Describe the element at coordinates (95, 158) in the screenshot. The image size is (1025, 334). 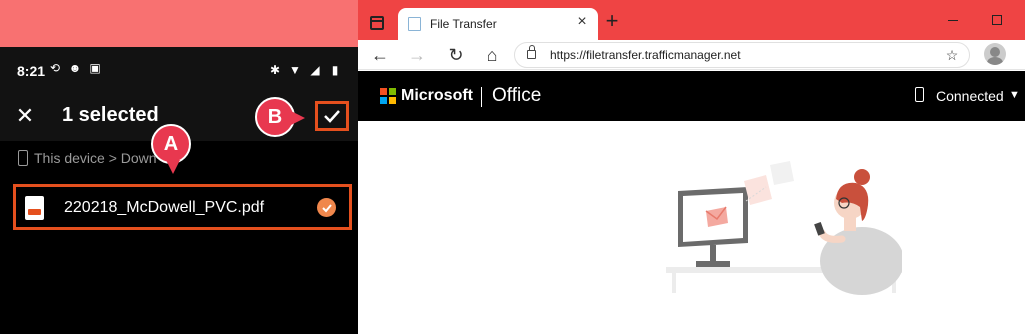
I see `breadcrumb-text: This device > Down` at that location.